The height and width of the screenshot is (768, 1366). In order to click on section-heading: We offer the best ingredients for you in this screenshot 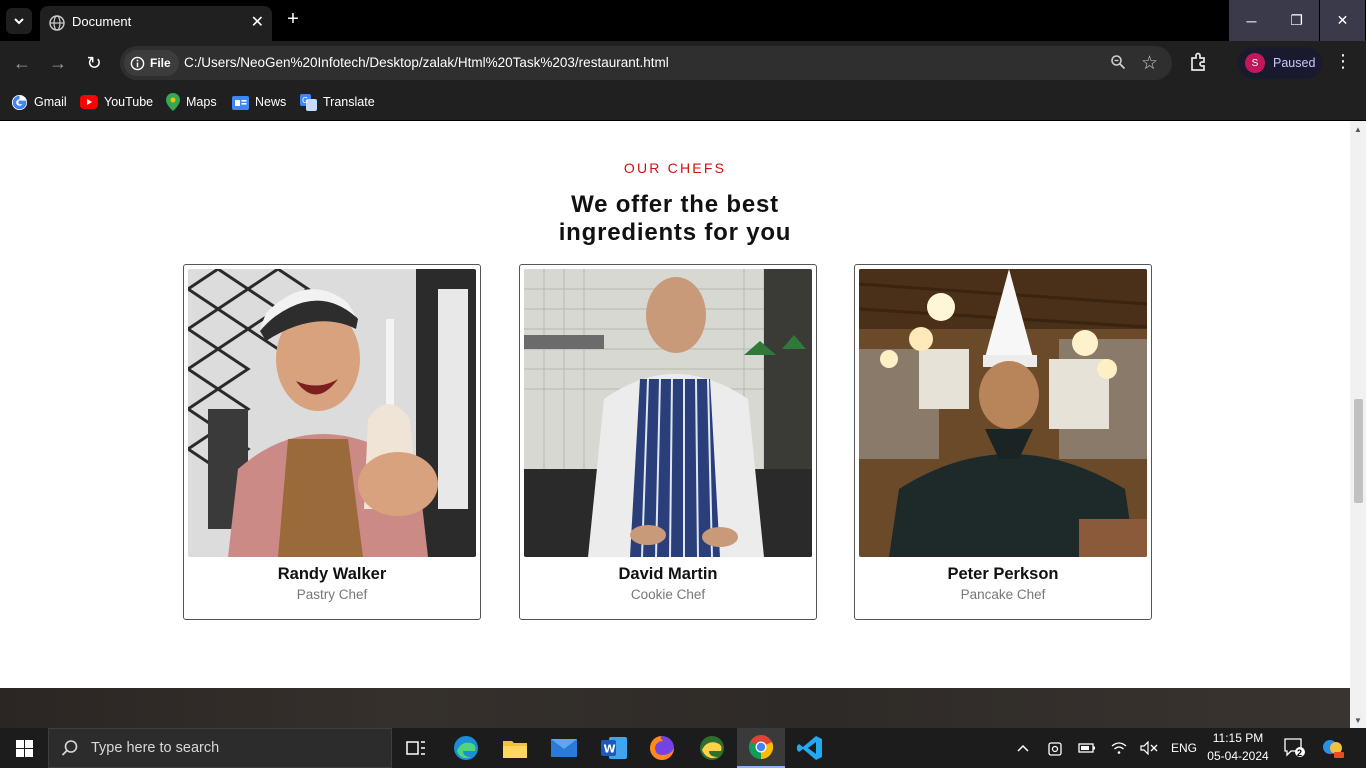, I will do `click(675, 219)`.